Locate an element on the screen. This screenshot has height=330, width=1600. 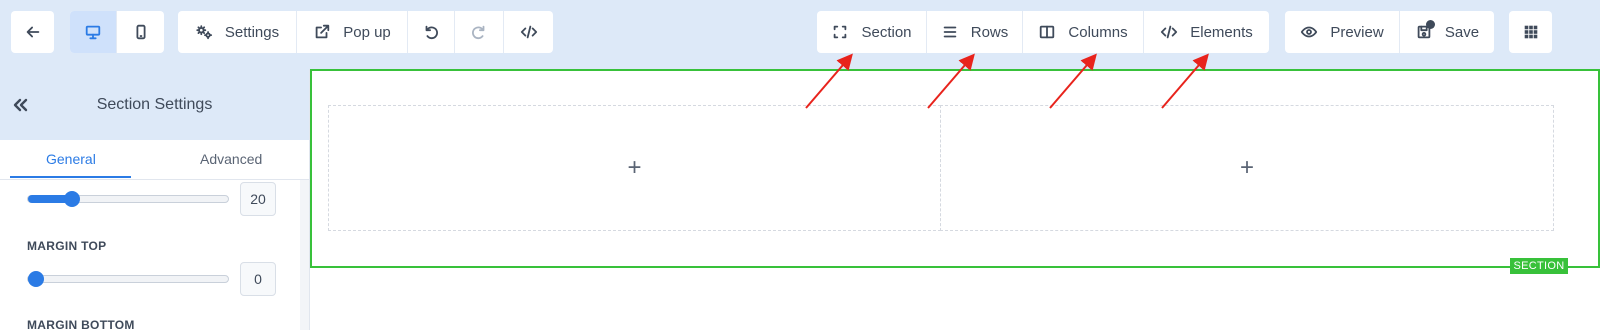
publish-group: Preview Save is located at coordinates (1389, 32).